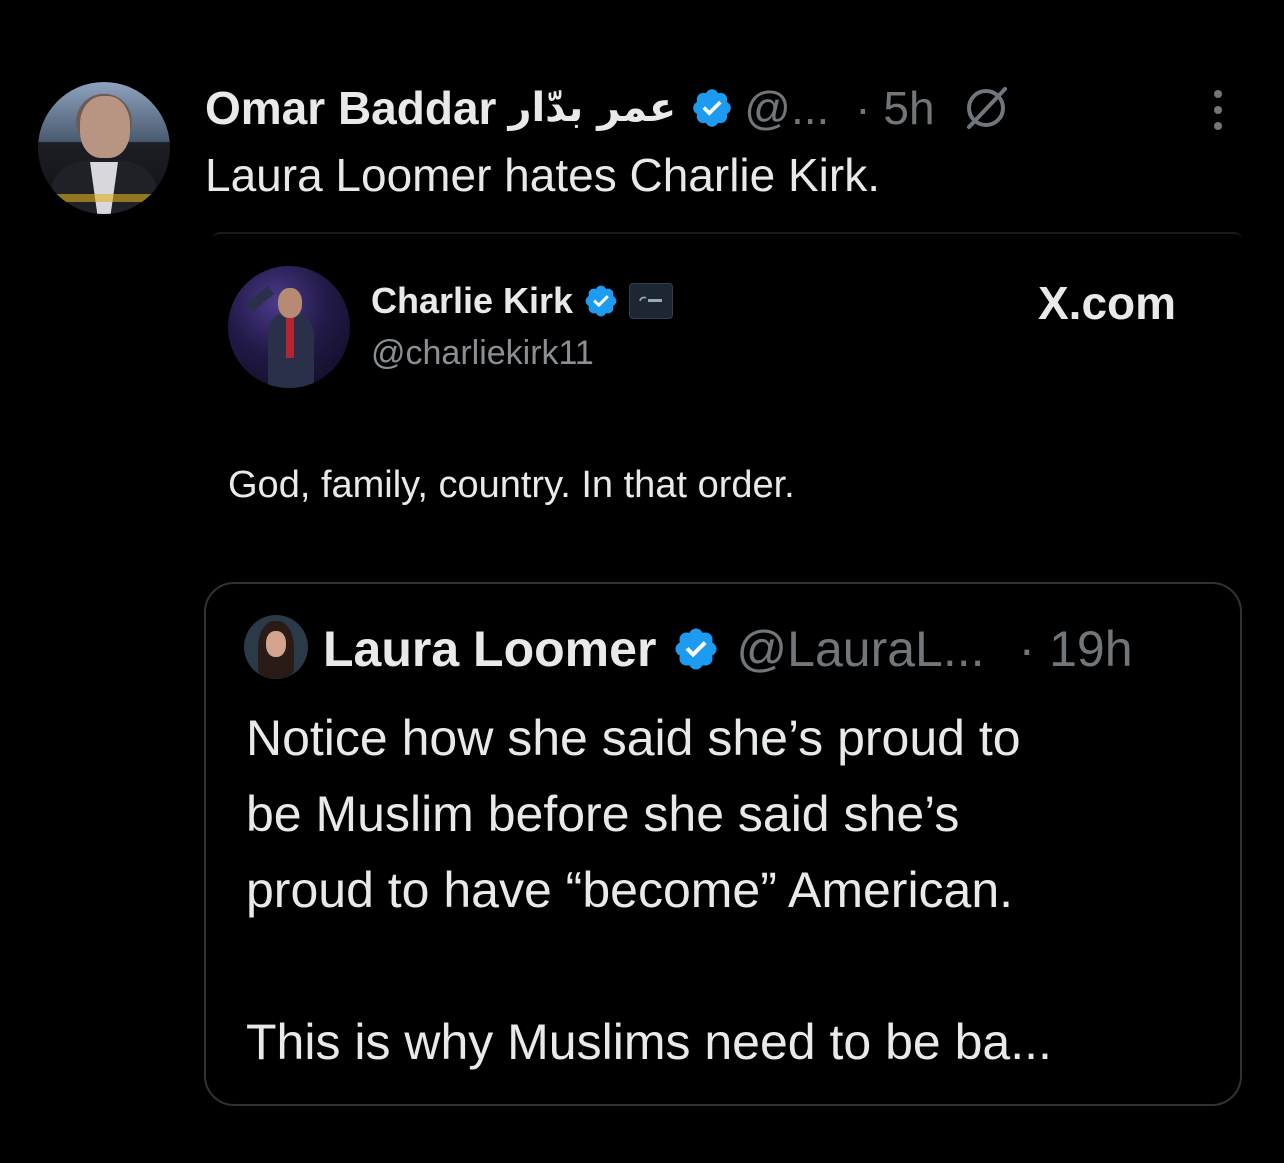 This screenshot has height=1163, width=1284. Describe the element at coordinates (728, 649) in the screenshot. I see `quoted-tweet-header: Laura Loomer @LauraL... · 19h` at that location.